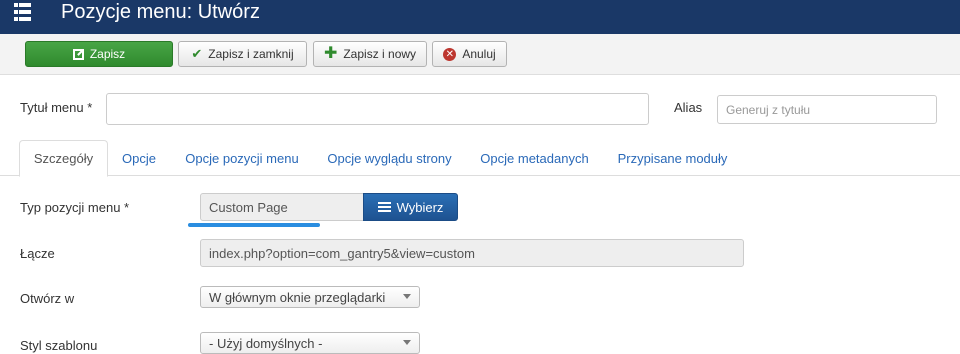 The width and height of the screenshot is (960, 354). I want to click on open-in-label: Otwórz w, so click(47, 298).